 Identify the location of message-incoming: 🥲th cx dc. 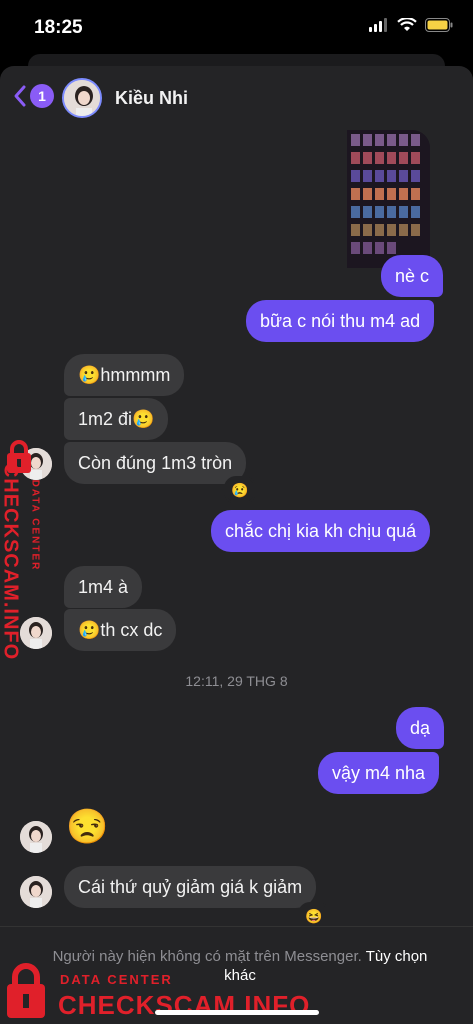
(120, 630).